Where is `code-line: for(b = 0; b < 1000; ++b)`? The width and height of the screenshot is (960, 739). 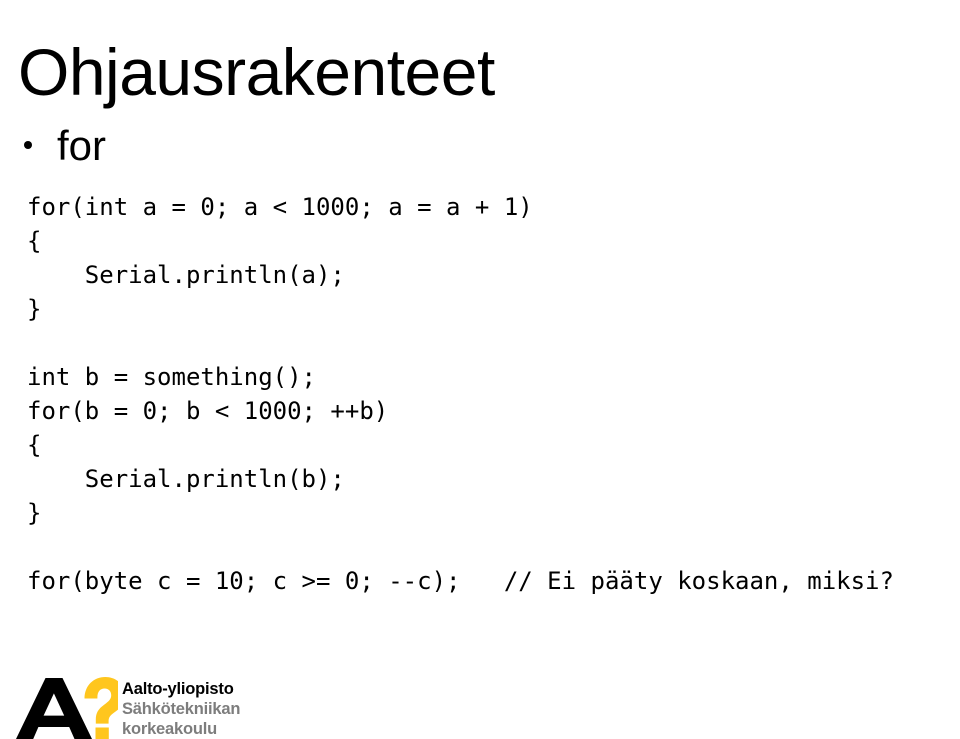
code-line: for(b = 0; b < 1000; ++b) is located at coordinates (208, 411).